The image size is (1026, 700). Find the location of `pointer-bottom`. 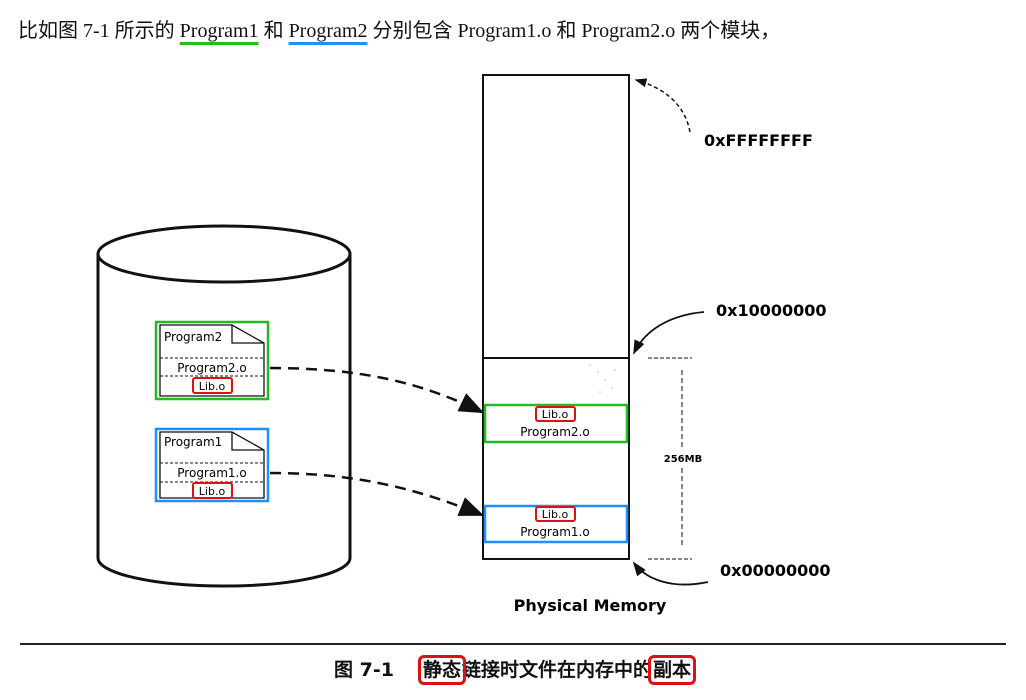

pointer-bottom is located at coordinates (670, 573).